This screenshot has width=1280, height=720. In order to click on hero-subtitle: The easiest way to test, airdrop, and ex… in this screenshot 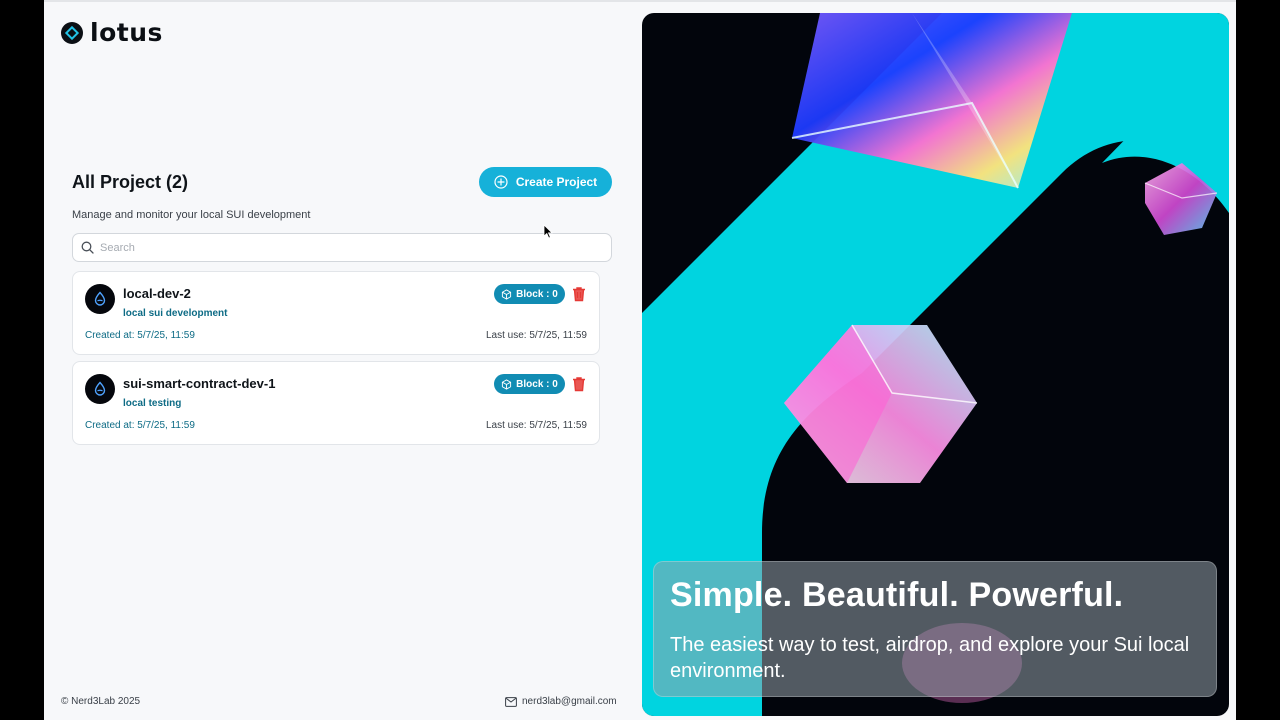, I will do `click(930, 658)`.